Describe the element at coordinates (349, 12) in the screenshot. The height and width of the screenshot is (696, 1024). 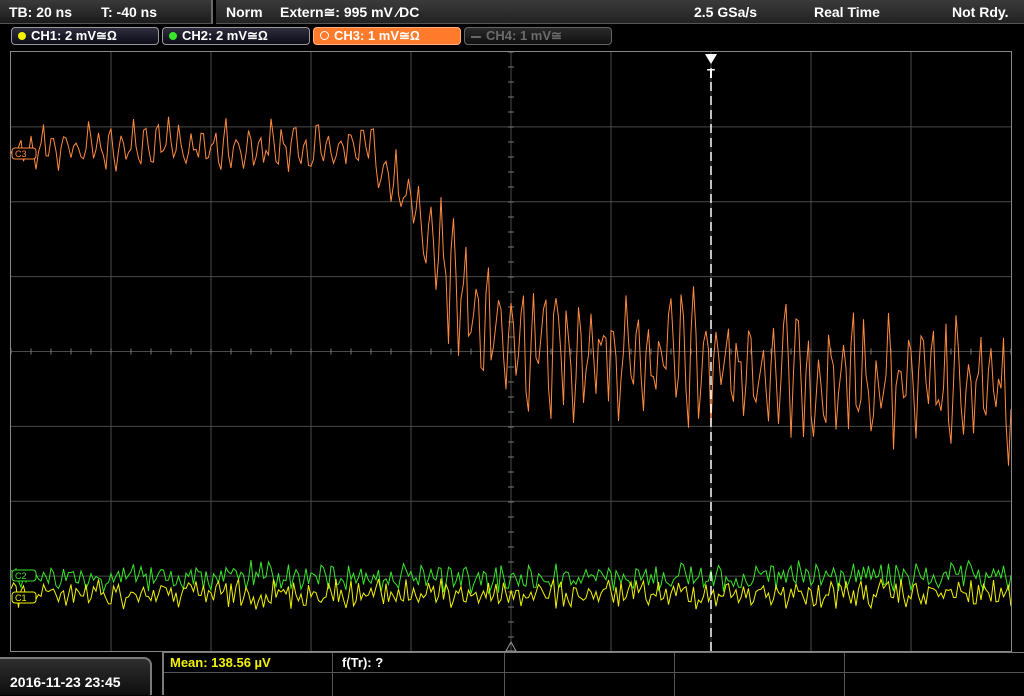
I see `trigger-source: Extern≅: 995 mV ∕DC` at that location.